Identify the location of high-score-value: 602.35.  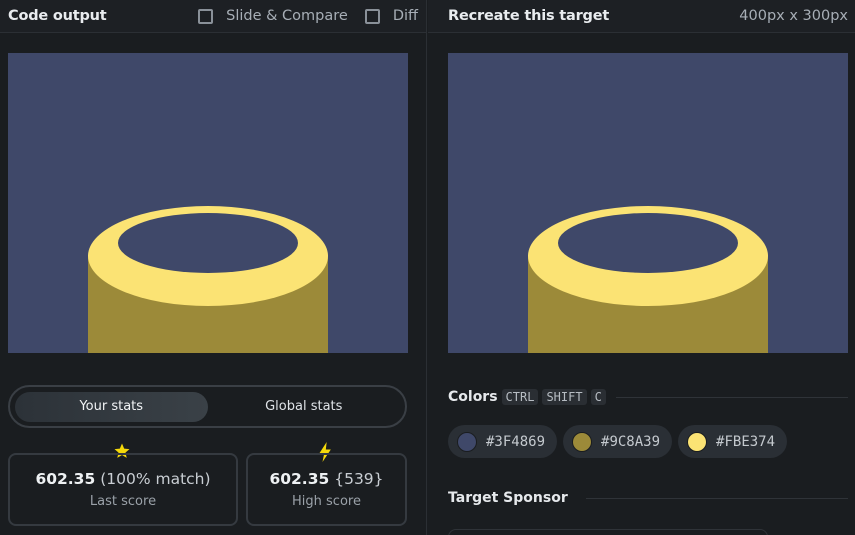
(299, 479).